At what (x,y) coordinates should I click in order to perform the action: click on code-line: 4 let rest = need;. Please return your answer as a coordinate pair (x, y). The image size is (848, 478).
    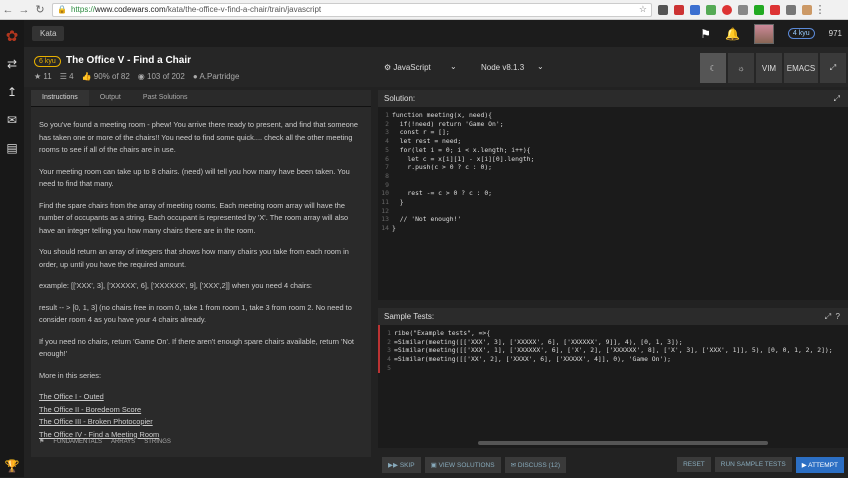
    Looking at the image, I should click on (613, 141).